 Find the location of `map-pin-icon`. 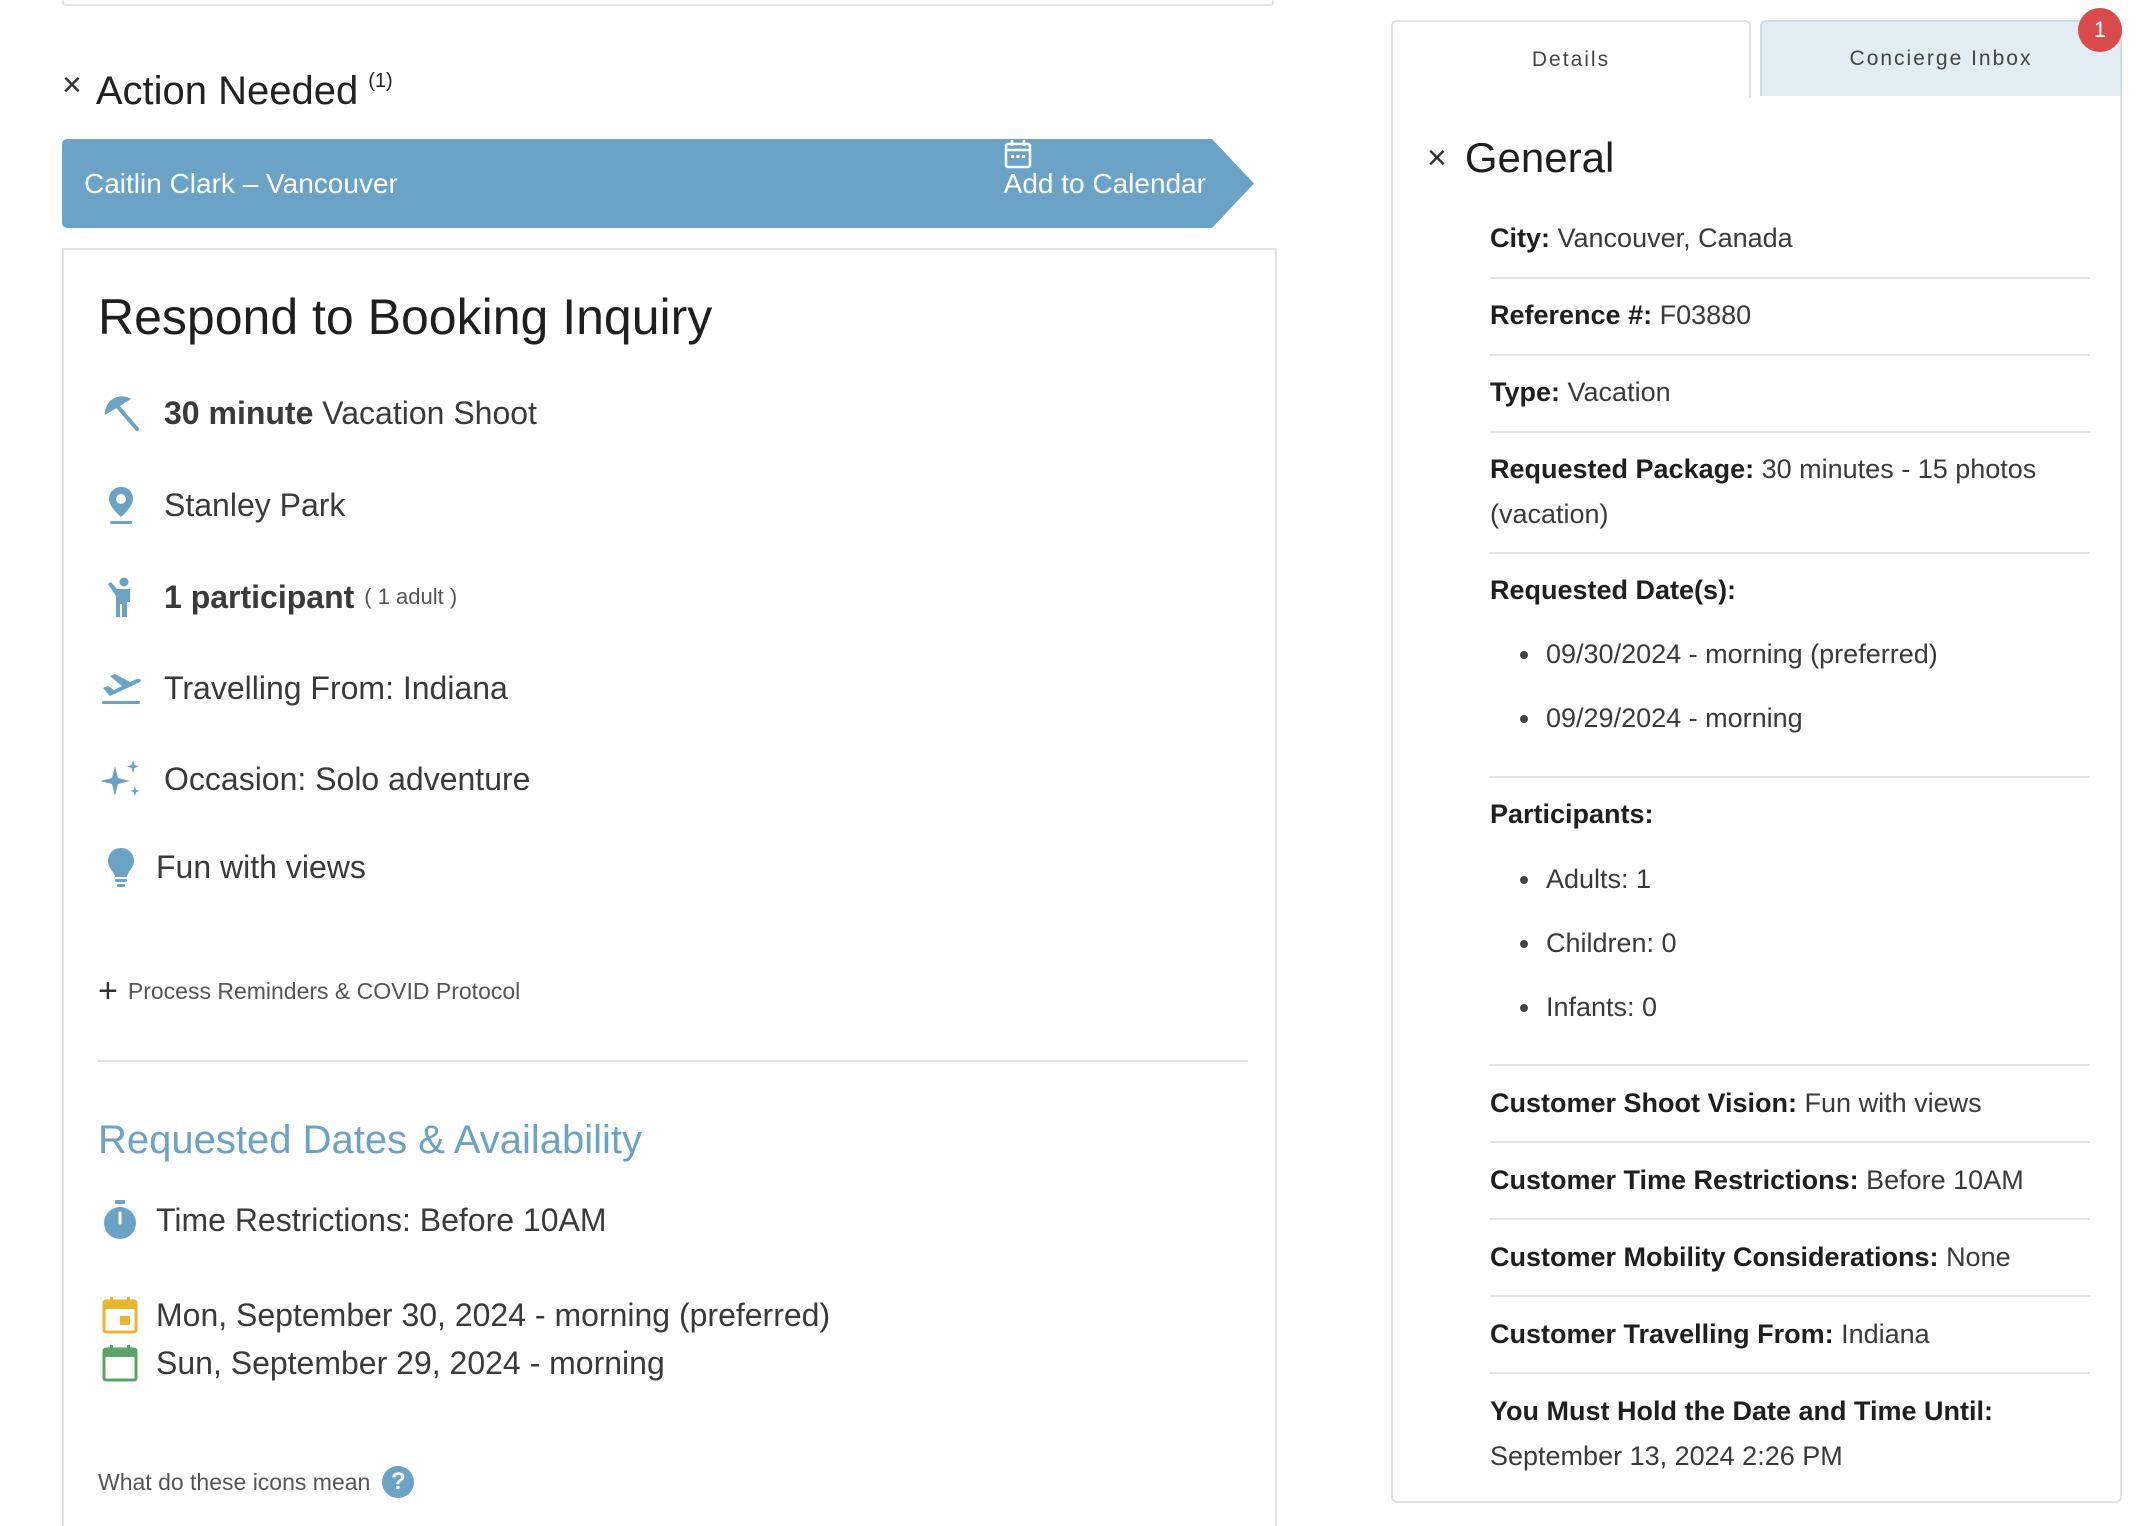

map-pin-icon is located at coordinates (121, 505).